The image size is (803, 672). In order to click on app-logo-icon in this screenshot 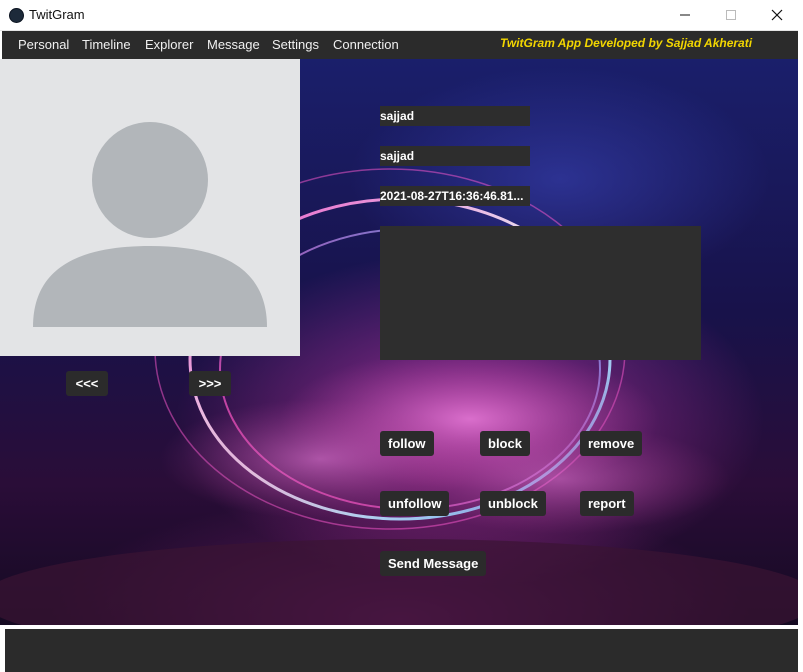, I will do `click(16, 15)`.